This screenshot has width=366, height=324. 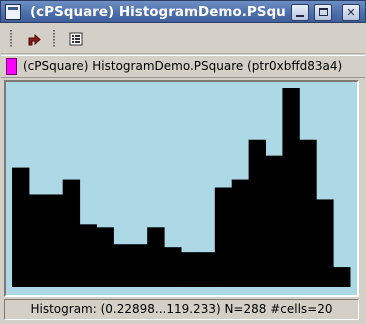 What do you see at coordinates (13, 12) in the screenshot?
I see `window-menu-icon` at bounding box center [13, 12].